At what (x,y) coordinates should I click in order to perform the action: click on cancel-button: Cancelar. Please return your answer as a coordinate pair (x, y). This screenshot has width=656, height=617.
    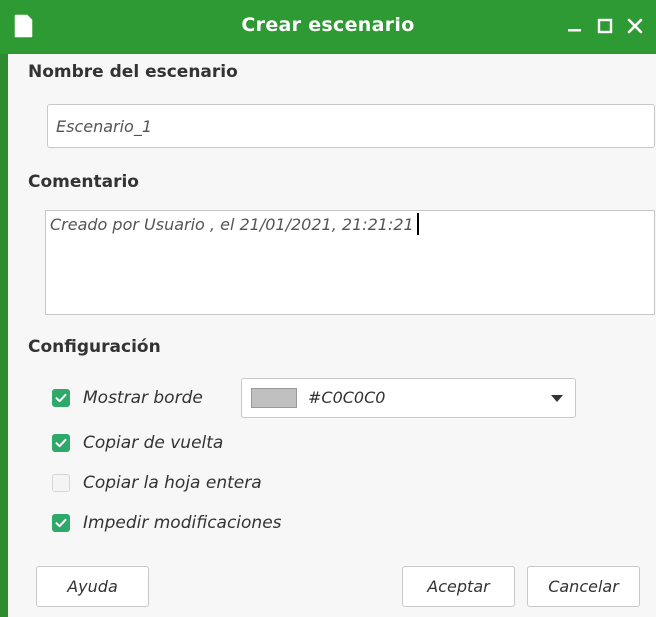
    Looking at the image, I should click on (583, 586).